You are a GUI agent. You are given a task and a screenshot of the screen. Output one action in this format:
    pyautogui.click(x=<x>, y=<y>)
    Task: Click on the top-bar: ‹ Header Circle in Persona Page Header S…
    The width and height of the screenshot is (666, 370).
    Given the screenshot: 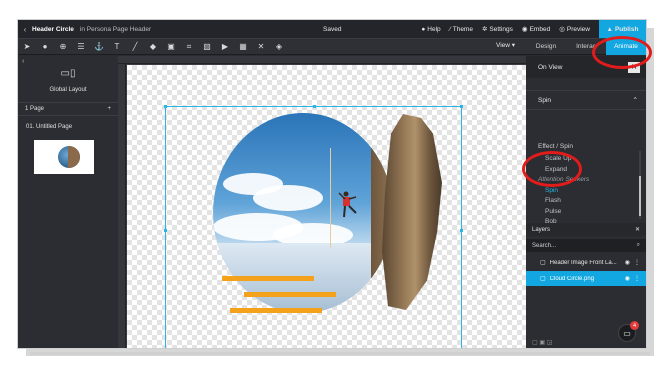 What is the action you would take?
    pyautogui.click(x=332, y=29)
    